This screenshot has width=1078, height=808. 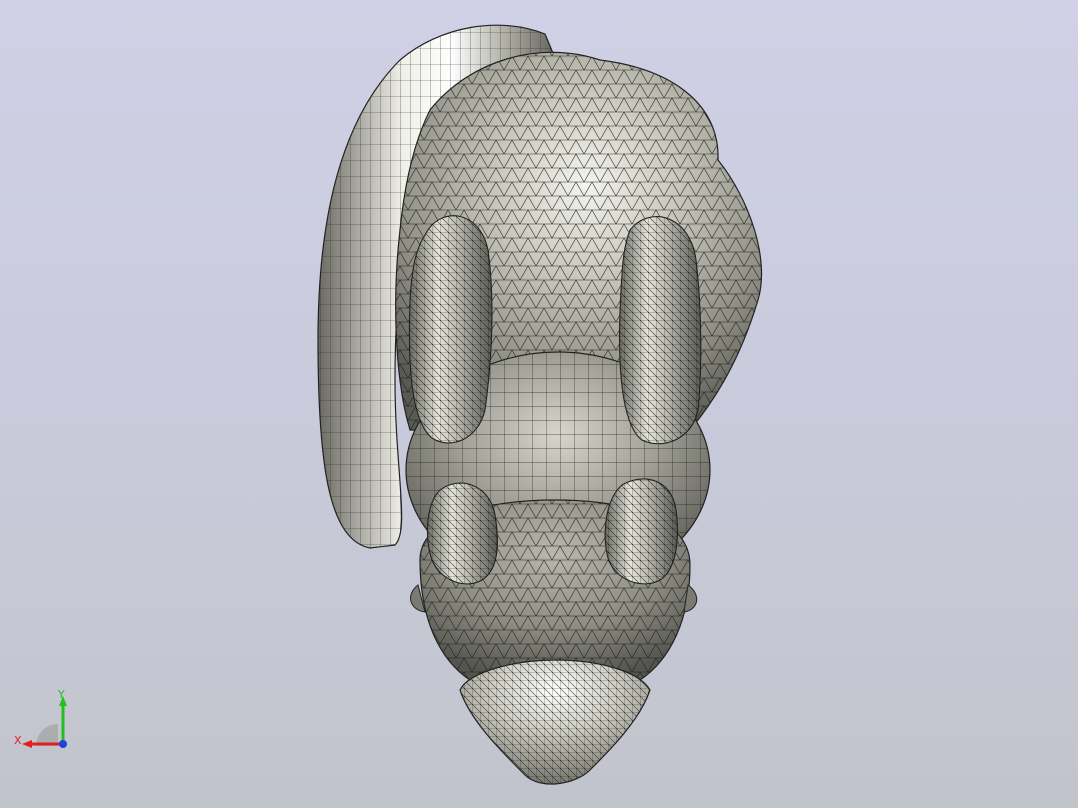 What do you see at coordinates (660, 330) in the screenshot?
I see `hind-leg-right` at bounding box center [660, 330].